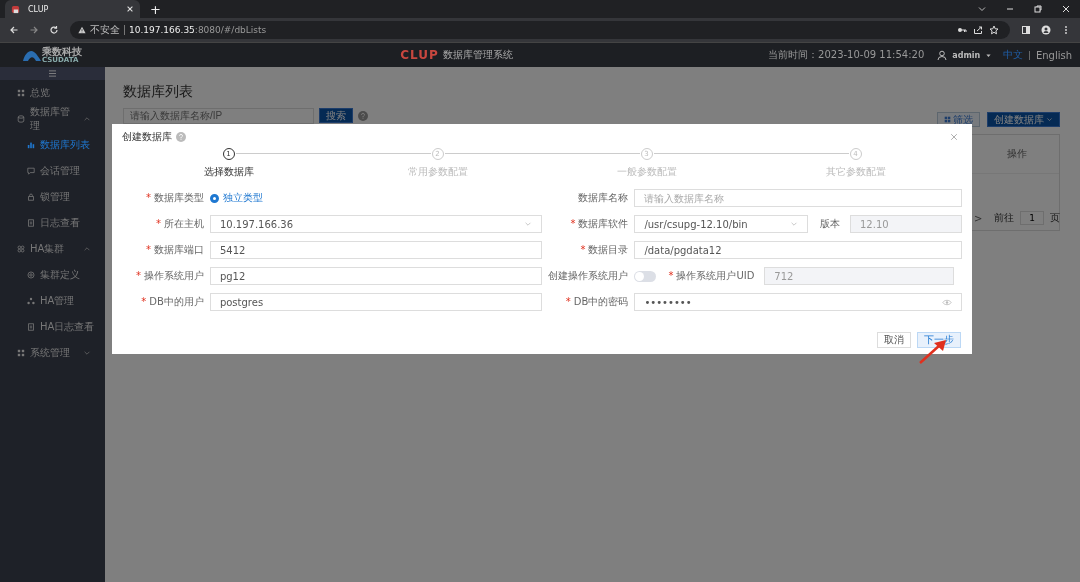 Image resolution: width=1080 pixels, height=582 pixels. What do you see at coordinates (183, 223) in the screenshot?
I see `field-label: 所在主机` at bounding box center [183, 223].